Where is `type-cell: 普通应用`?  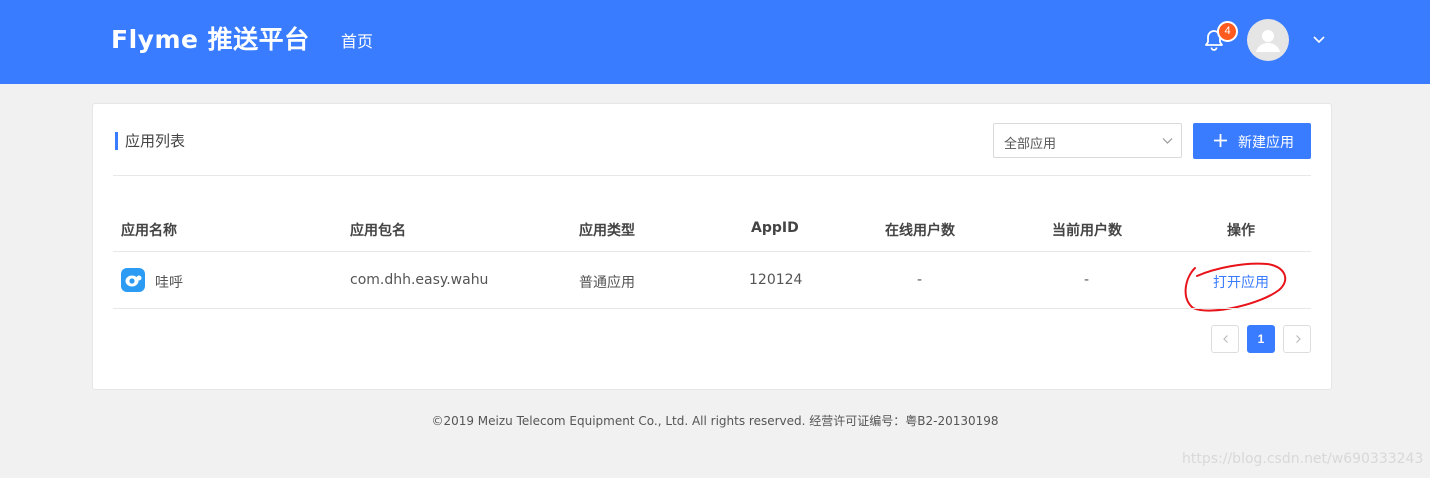 type-cell: 普通应用 is located at coordinates (607, 283).